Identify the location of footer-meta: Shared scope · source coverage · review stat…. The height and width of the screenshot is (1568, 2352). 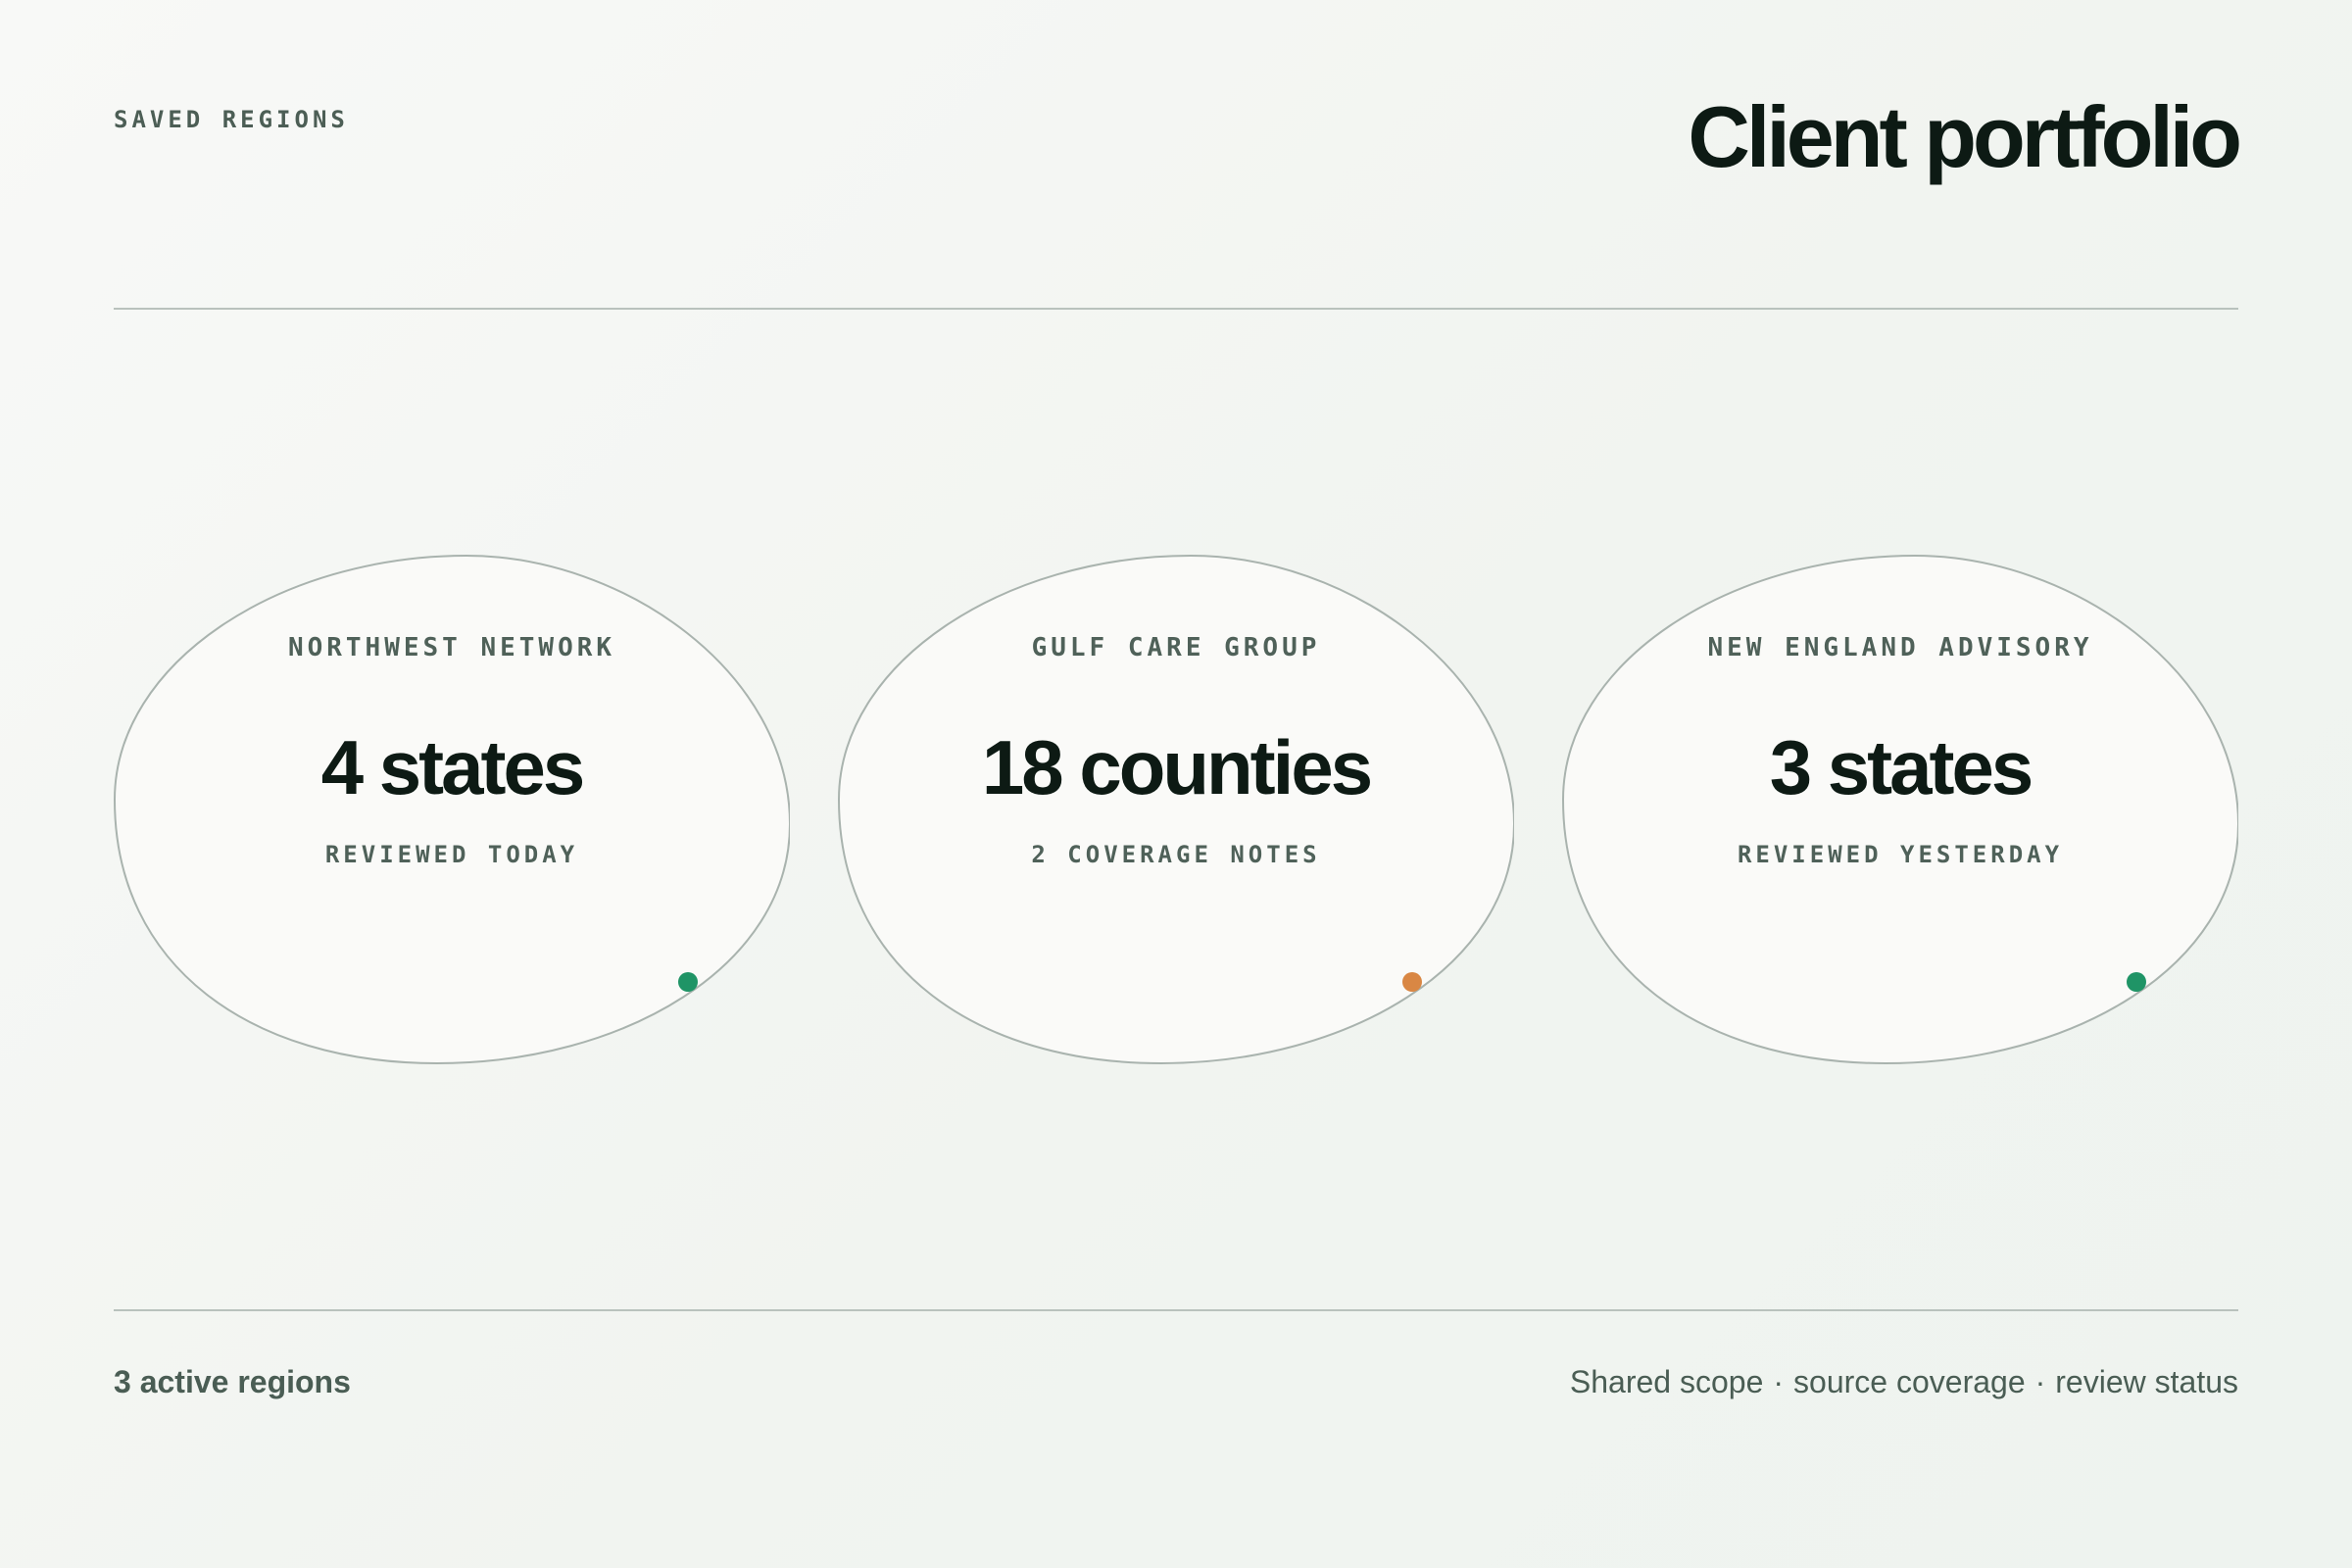
(1904, 1382).